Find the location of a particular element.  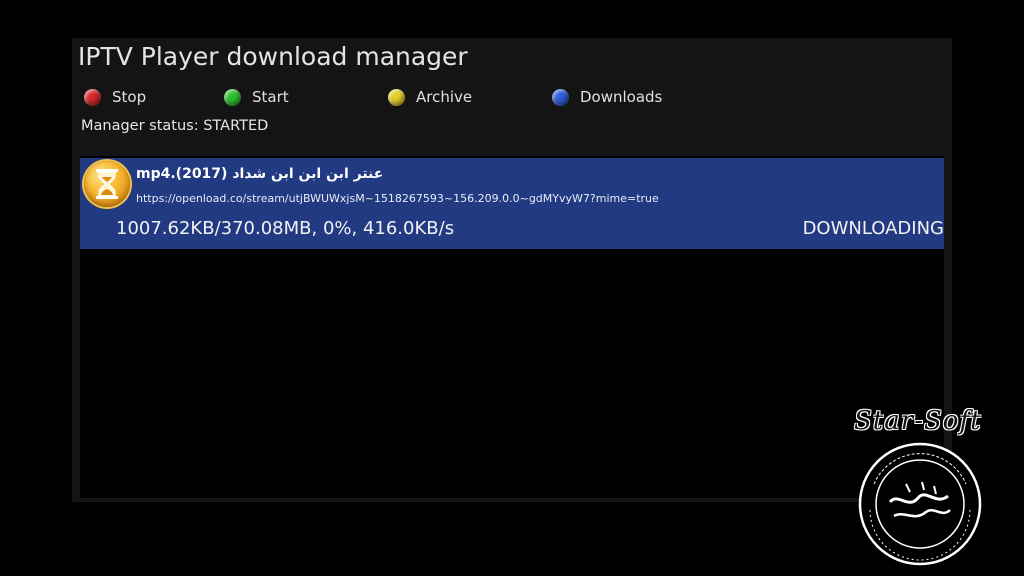

stop-label: Stop is located at coordinates (129, 97).